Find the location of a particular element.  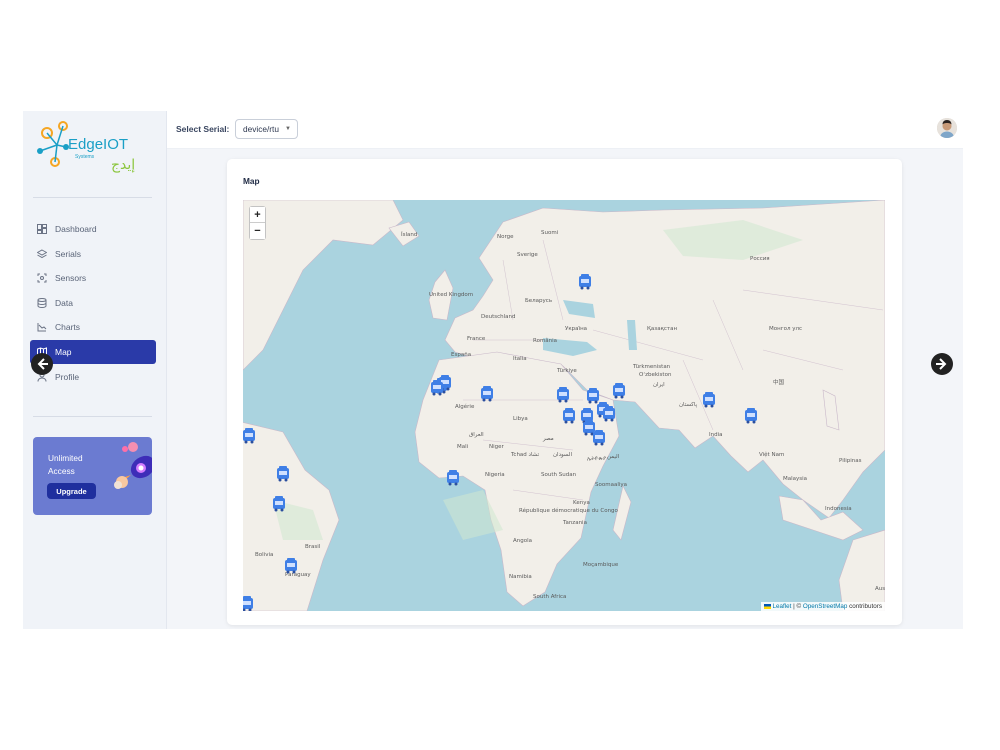

serial-label: Select Serial: is located at coordinates (203, 129).